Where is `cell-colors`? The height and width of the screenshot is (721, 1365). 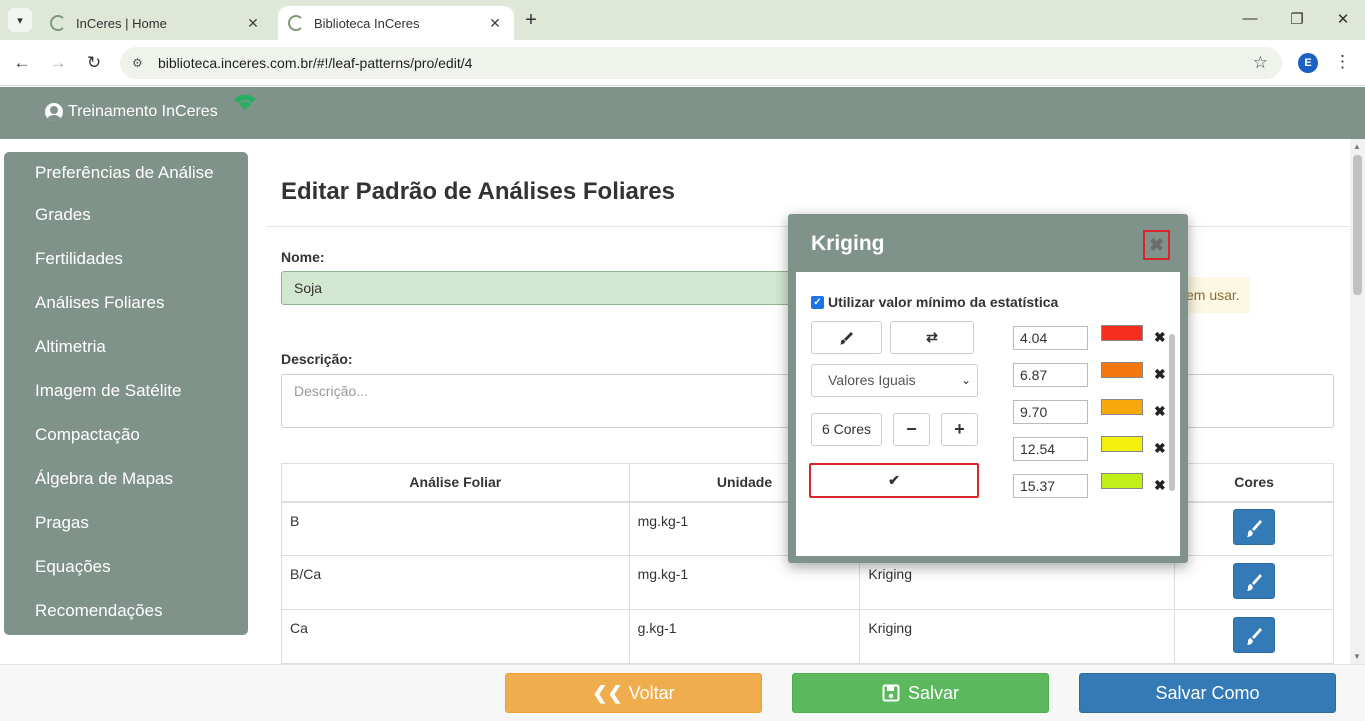
cell-colors is located at coordinates (1254, 582).